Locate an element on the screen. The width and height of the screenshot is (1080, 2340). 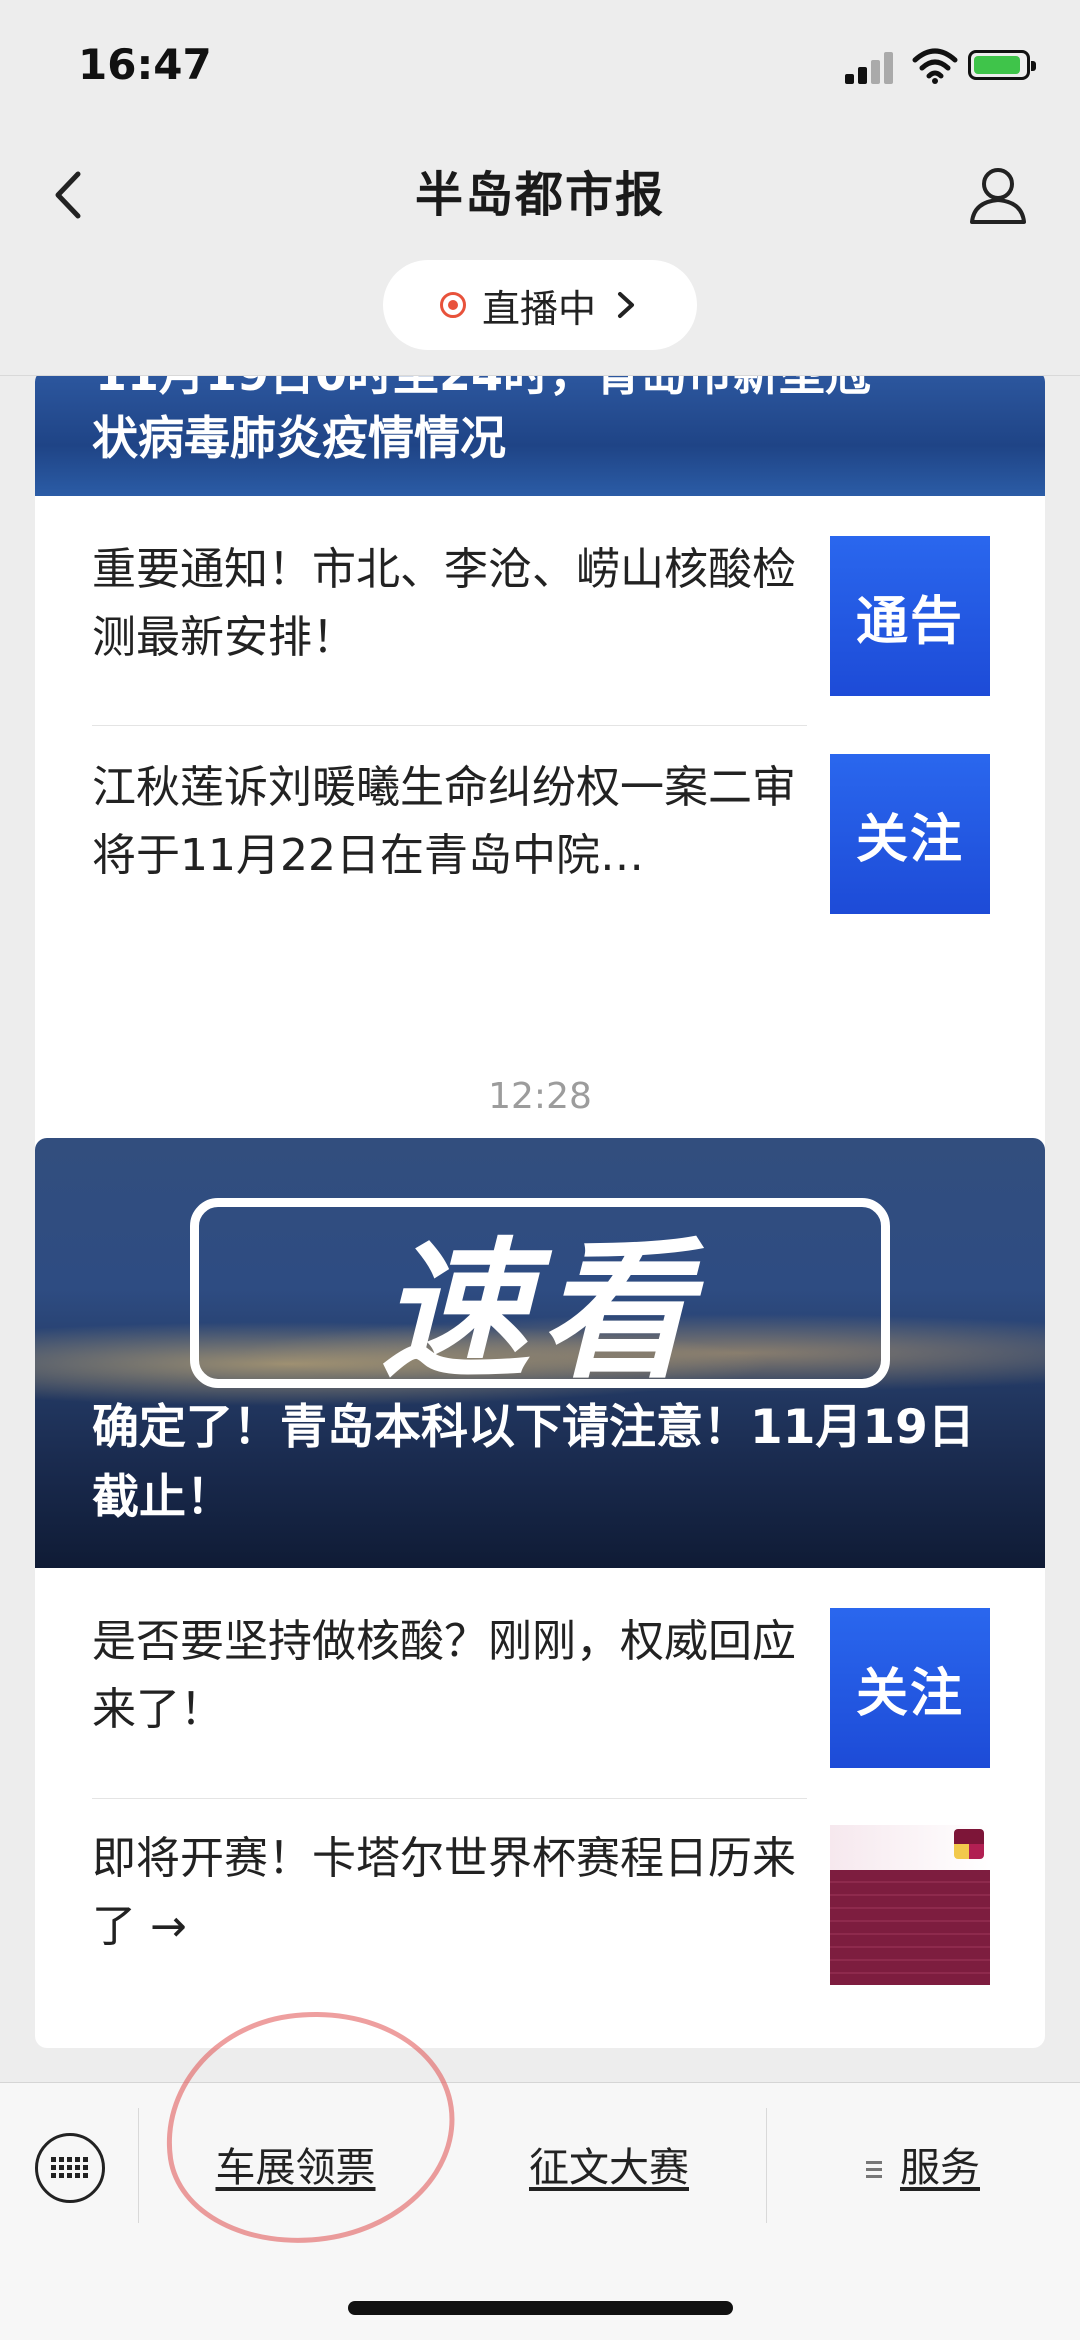
hero-headline: 状病毒肺炎疫情情况 is located at coordinates (299, 438).